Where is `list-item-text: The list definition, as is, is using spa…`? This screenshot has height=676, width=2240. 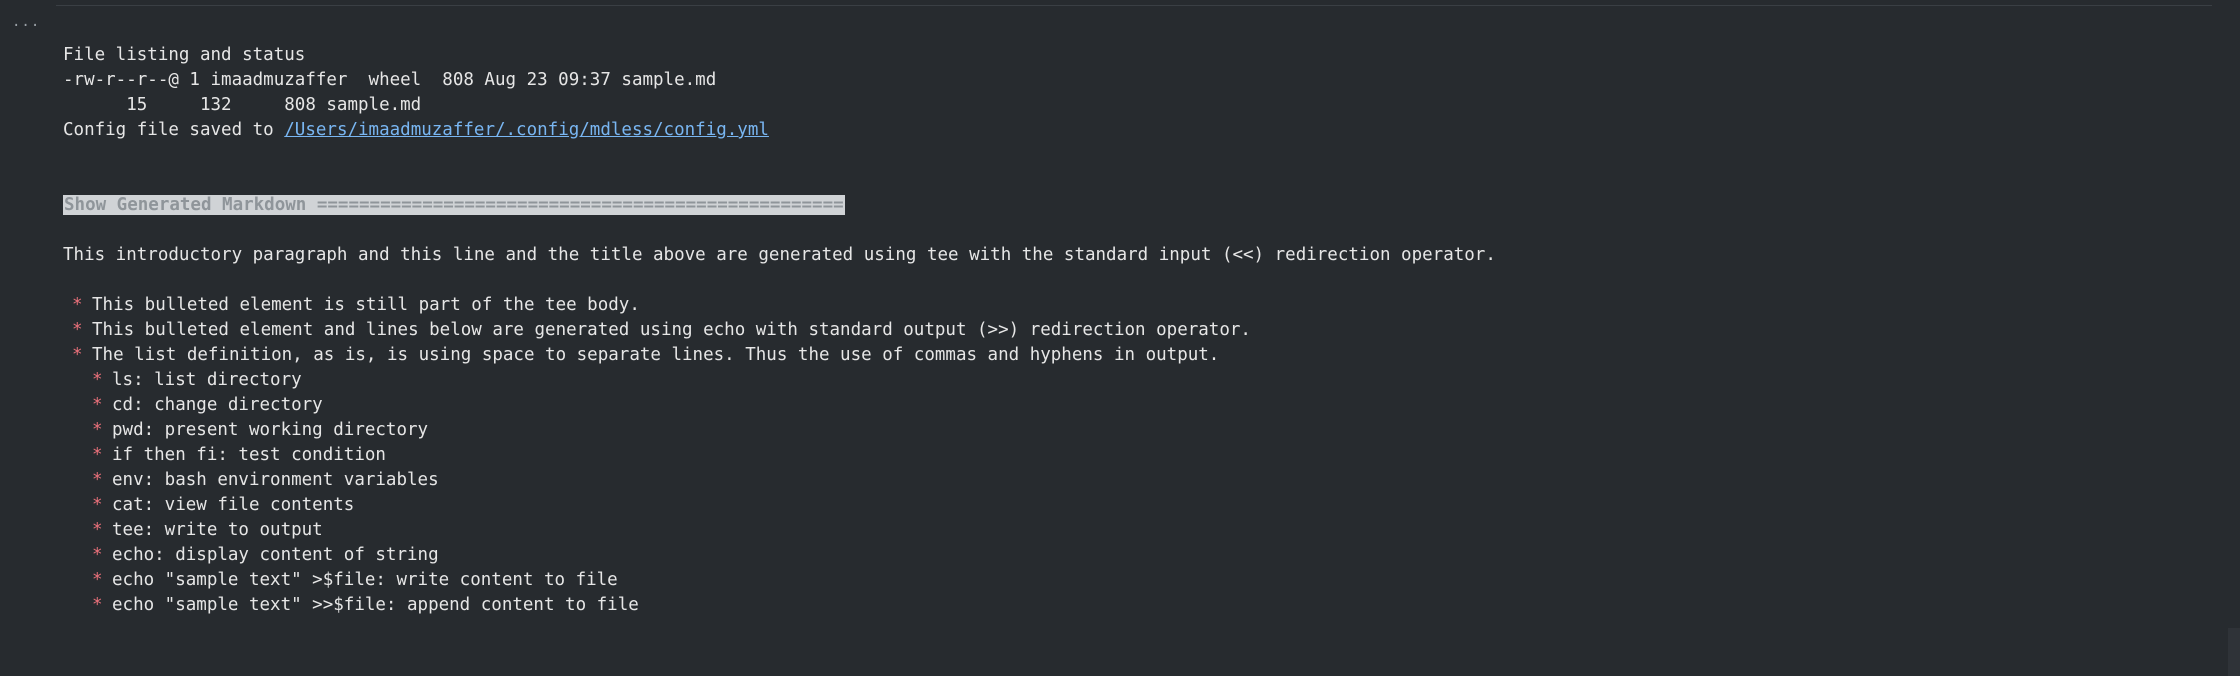
list-item-text: The list definition, as is, is using spa… is located at coordinates (656, 355).